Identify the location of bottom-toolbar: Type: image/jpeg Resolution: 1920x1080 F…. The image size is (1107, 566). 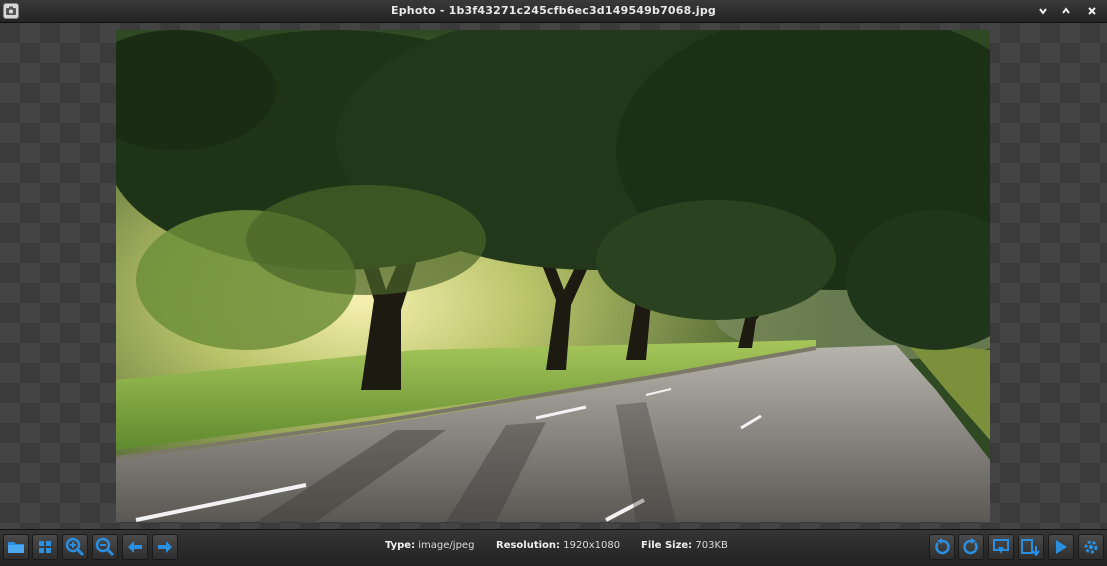
(553, 547).